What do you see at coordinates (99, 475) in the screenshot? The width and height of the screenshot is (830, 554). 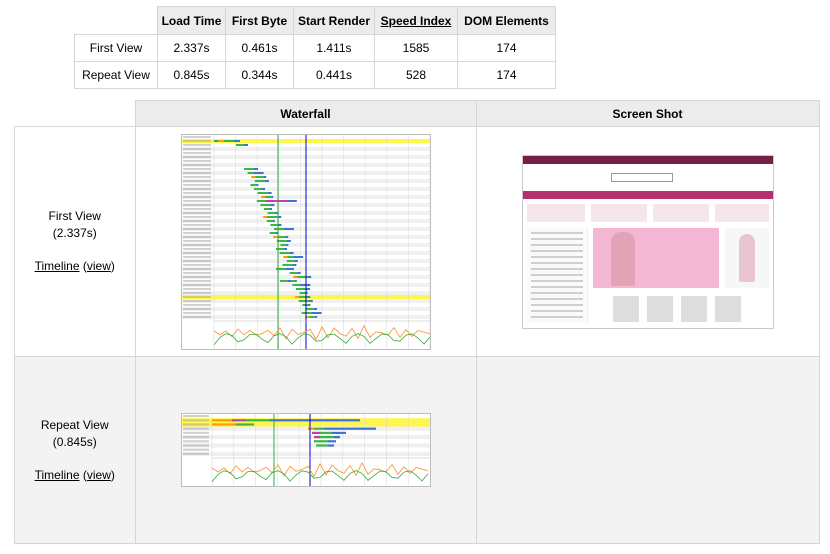 I see `repeat-view-view-link: view` at bounding box center [99, 475].